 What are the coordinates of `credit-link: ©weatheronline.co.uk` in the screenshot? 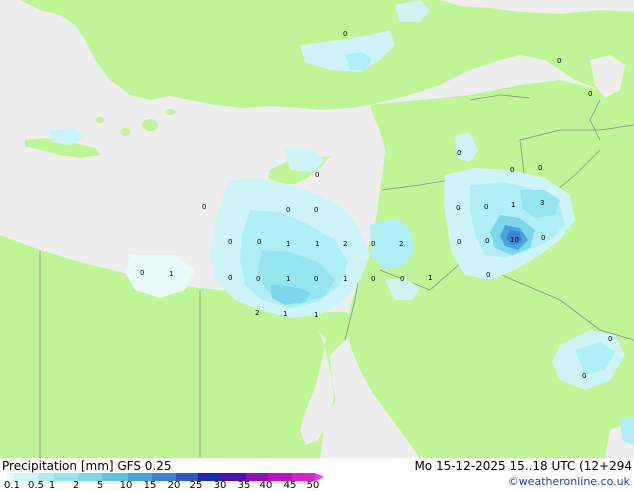 It's located at (569, 482).